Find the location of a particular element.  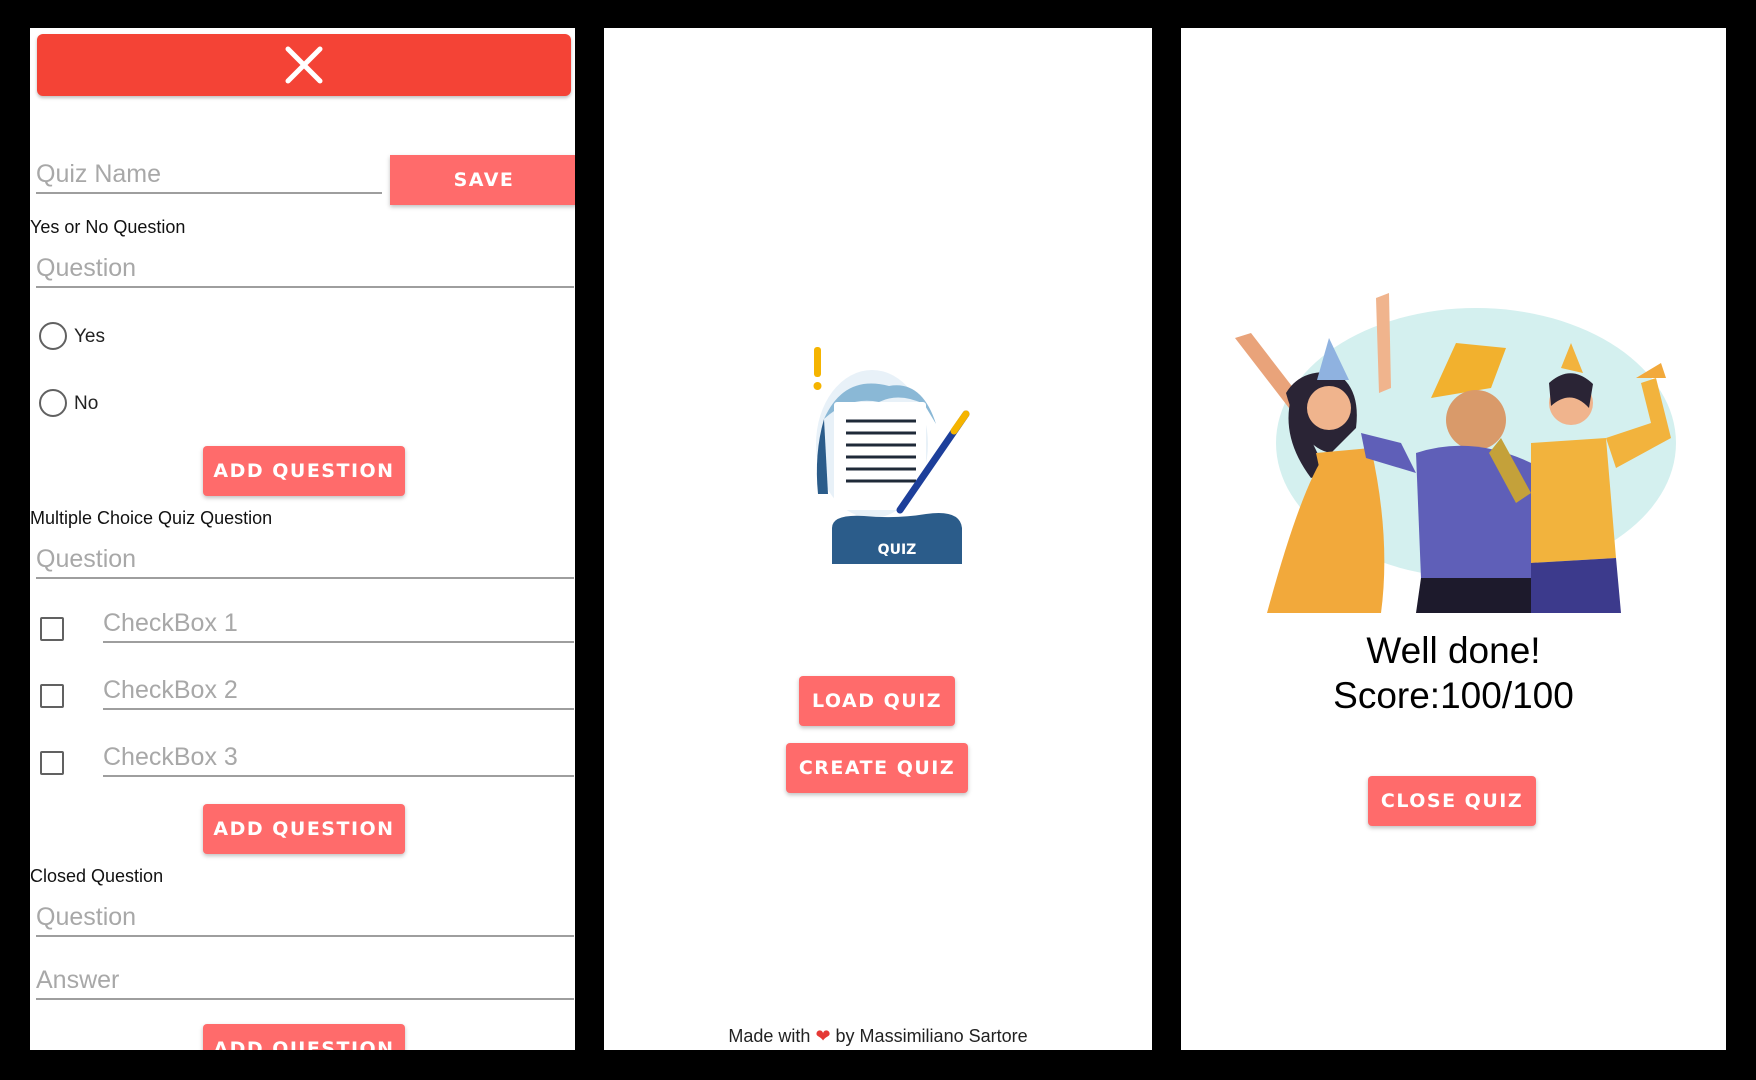

multiple-choice-question-input is located at coordinates (305, 559).